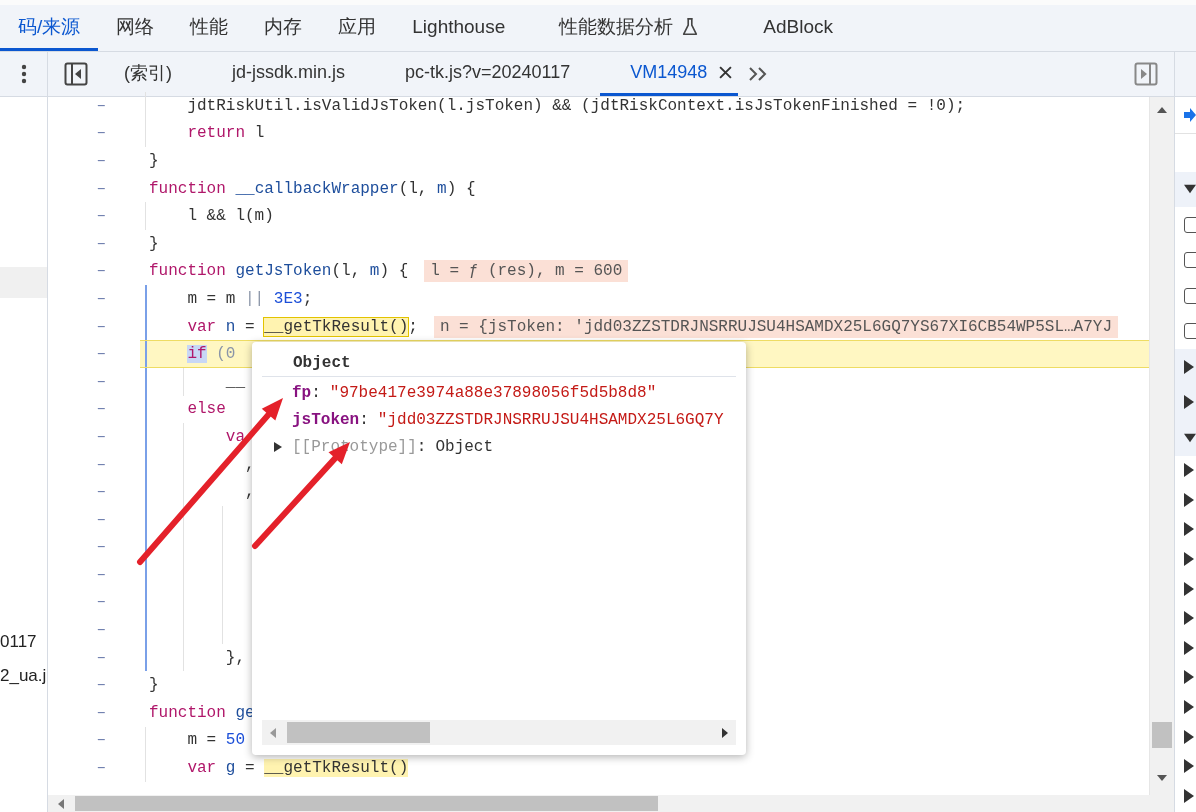 Image resolution: width=1196 pixels, height=812 pixels. Describe the element at coordinates (23, 642) in the screenshot. I see `file-name: 0117` at that location.